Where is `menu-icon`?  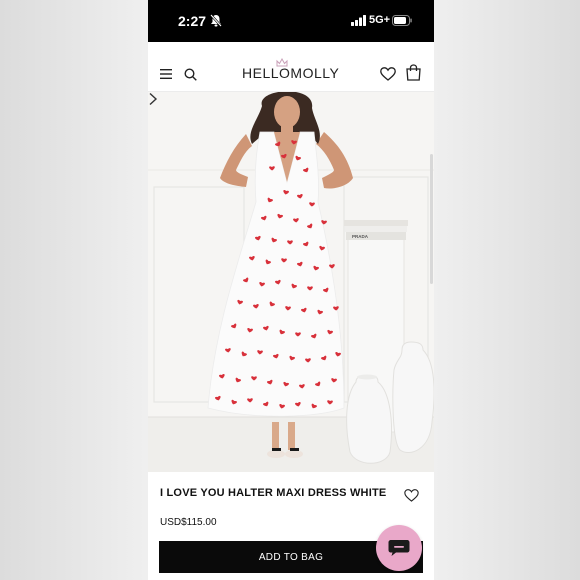 menu-icon is located at coordinates (166, 74).